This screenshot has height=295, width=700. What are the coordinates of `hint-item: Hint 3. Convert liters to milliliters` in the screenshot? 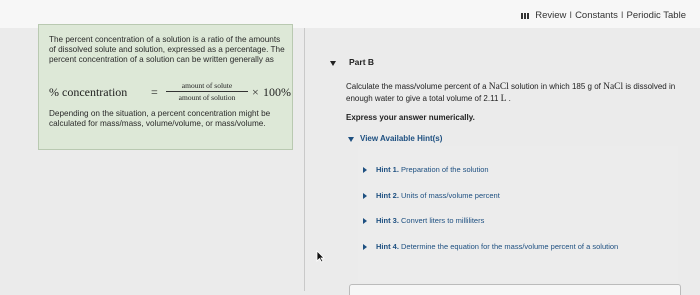 It's located at (503, 220).